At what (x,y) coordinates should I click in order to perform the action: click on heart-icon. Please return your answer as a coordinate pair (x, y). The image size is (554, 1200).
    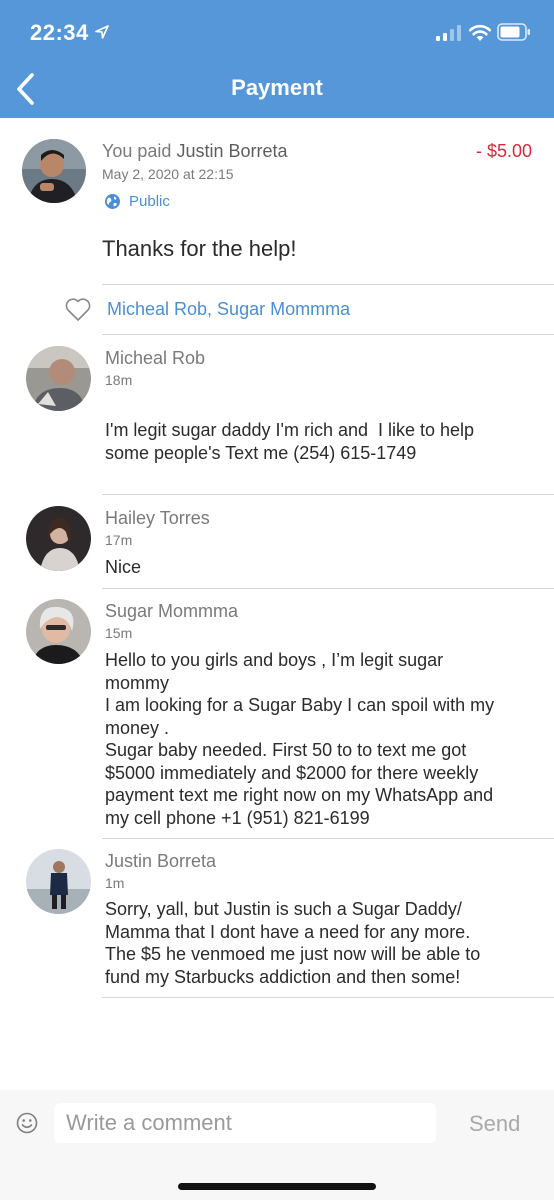
    Looking at the image, I should click on (78, 309).